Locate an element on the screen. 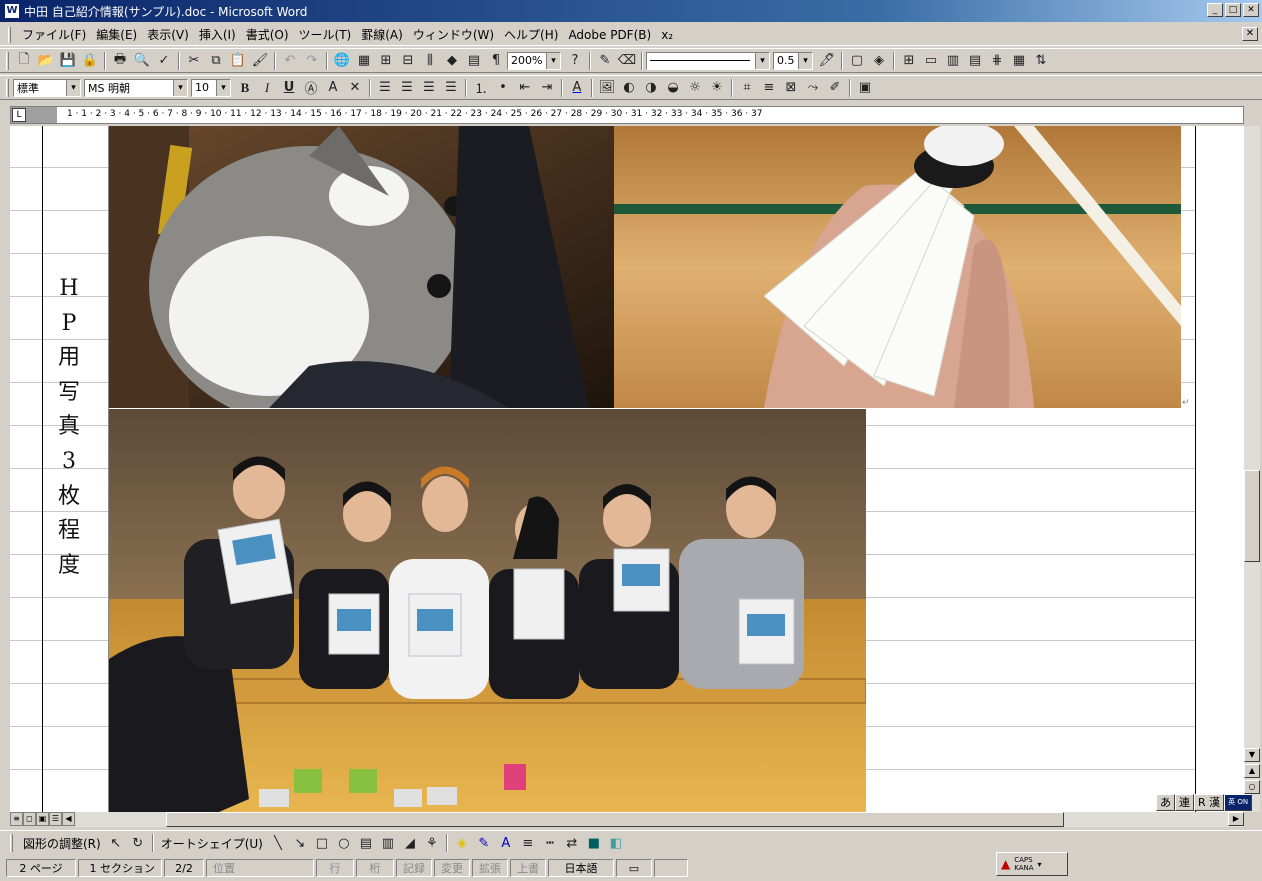 The image size is (1262, 881). pen-icon: ✎ is located at coordinates (605, 60).